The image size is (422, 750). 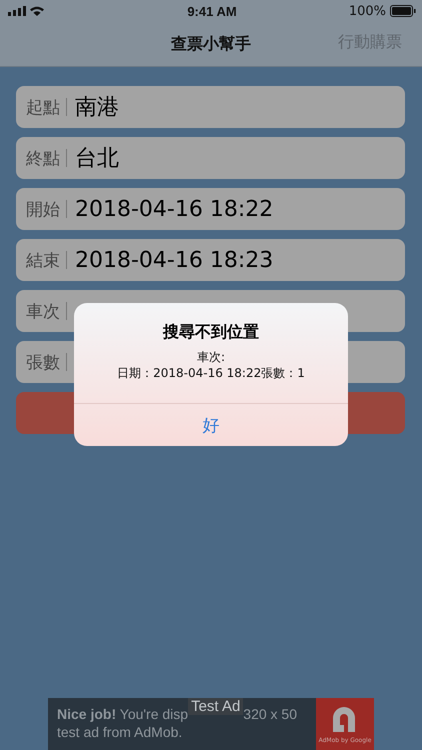 What do you see at coordinates (211, 373) in the screenshot?
I see `alert-message: 日期：2018-04-16 18:22張數：1` at bounding box center [211, 373].